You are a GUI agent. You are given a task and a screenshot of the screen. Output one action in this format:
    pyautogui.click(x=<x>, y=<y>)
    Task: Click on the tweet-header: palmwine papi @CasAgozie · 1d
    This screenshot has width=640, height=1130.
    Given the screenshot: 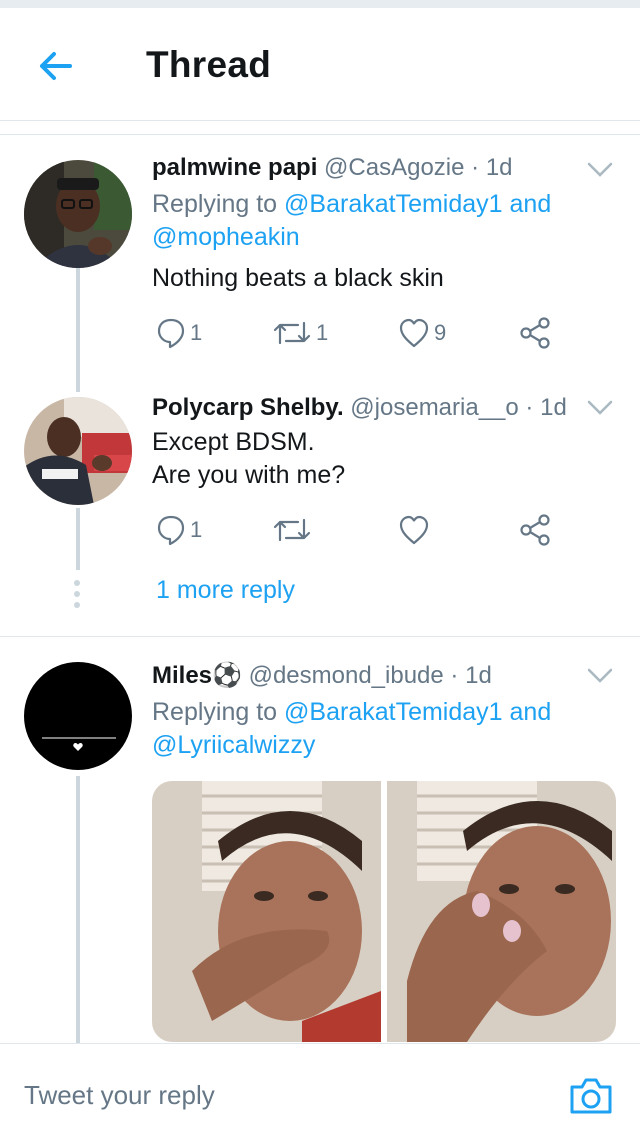 What is the action you would take?
    pyautogui.click(x=384, y=168)
    